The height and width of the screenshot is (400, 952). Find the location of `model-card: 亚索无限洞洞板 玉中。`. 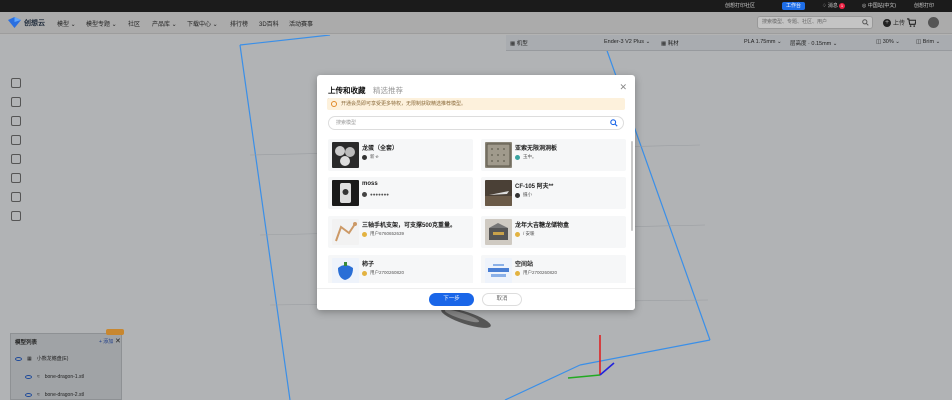

model-card: 亚索无限洞洞板 玉中。 is located at coordinates (553, 155).